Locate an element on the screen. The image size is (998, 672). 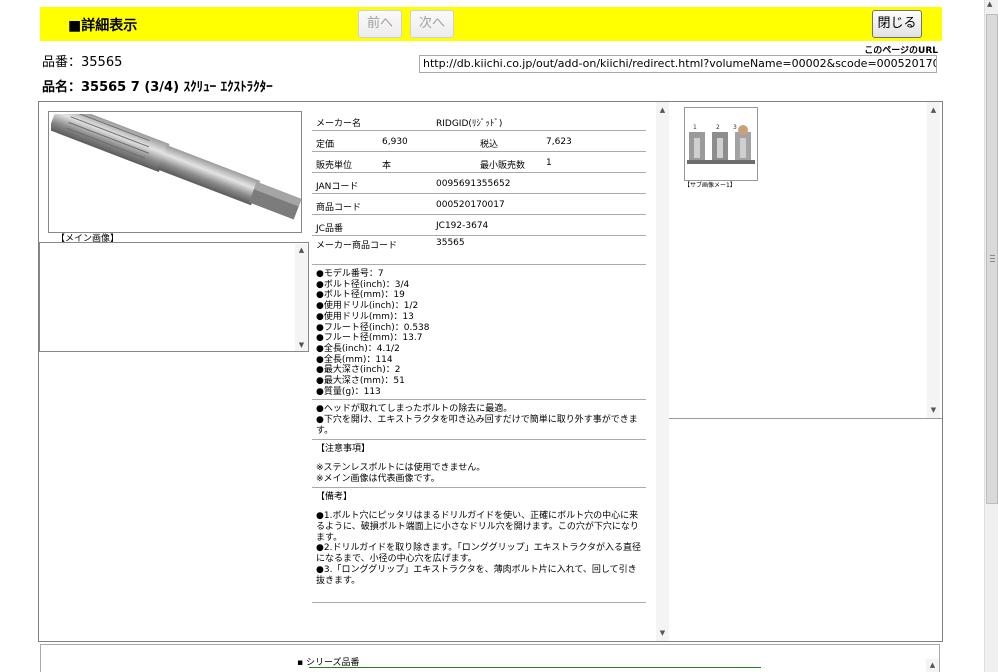
divider is located at coordinates (805, 418).